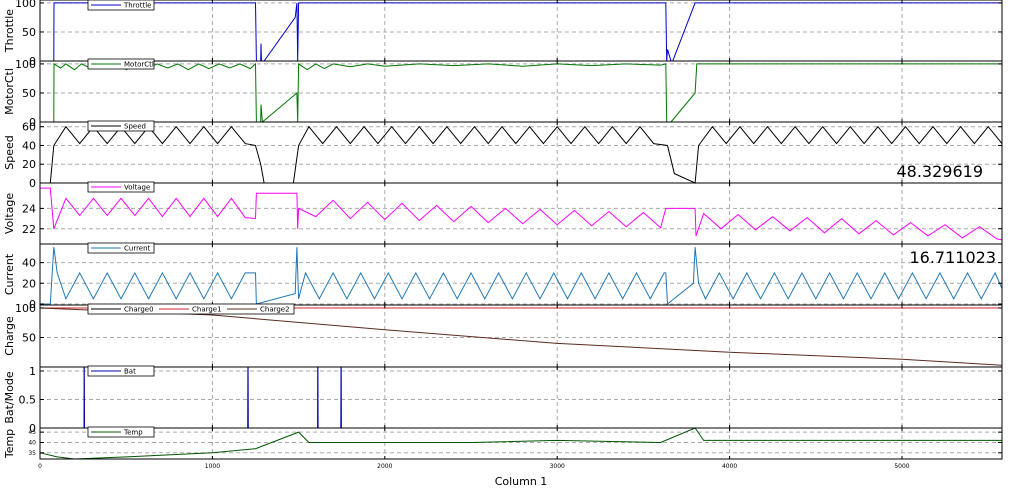 The width and height of the screenshot is (1024, 497). I want to click on y-axis-label: Current, so click(9, 274).